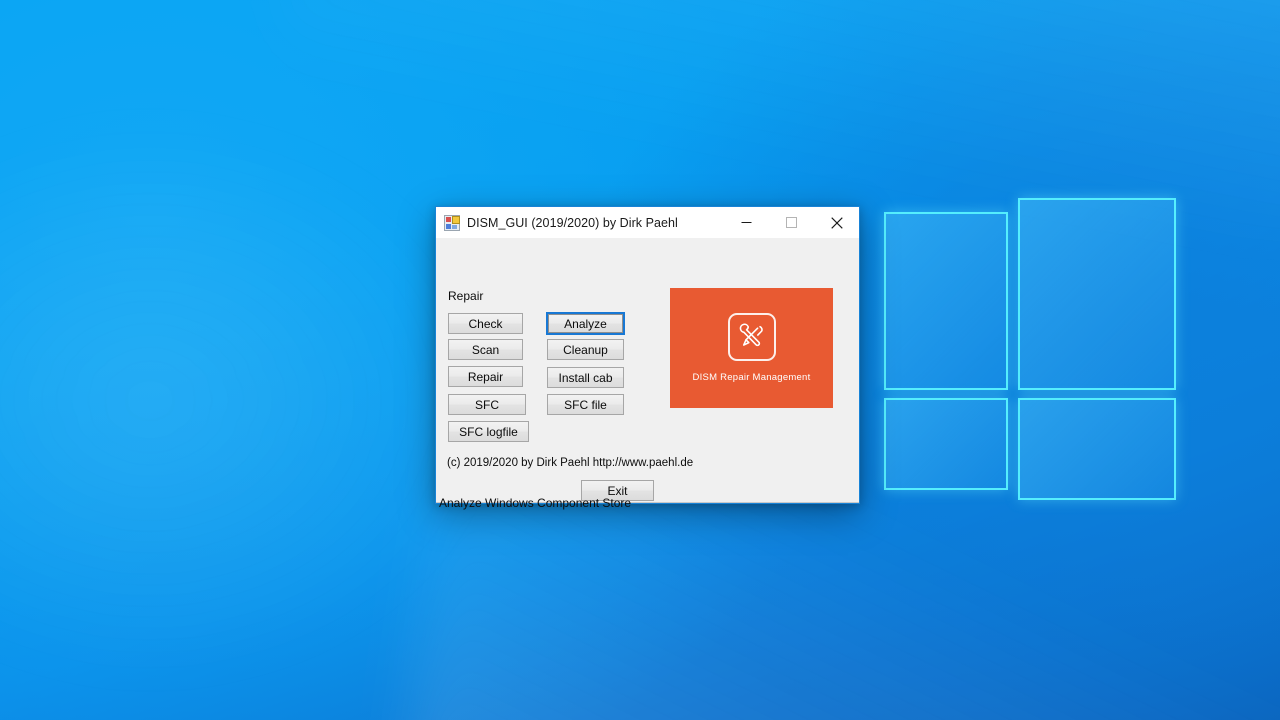  Describe the element at coordinates (1097, 449) in the screenshot. I see `windows-logo-pane-bottom-right` at that location.